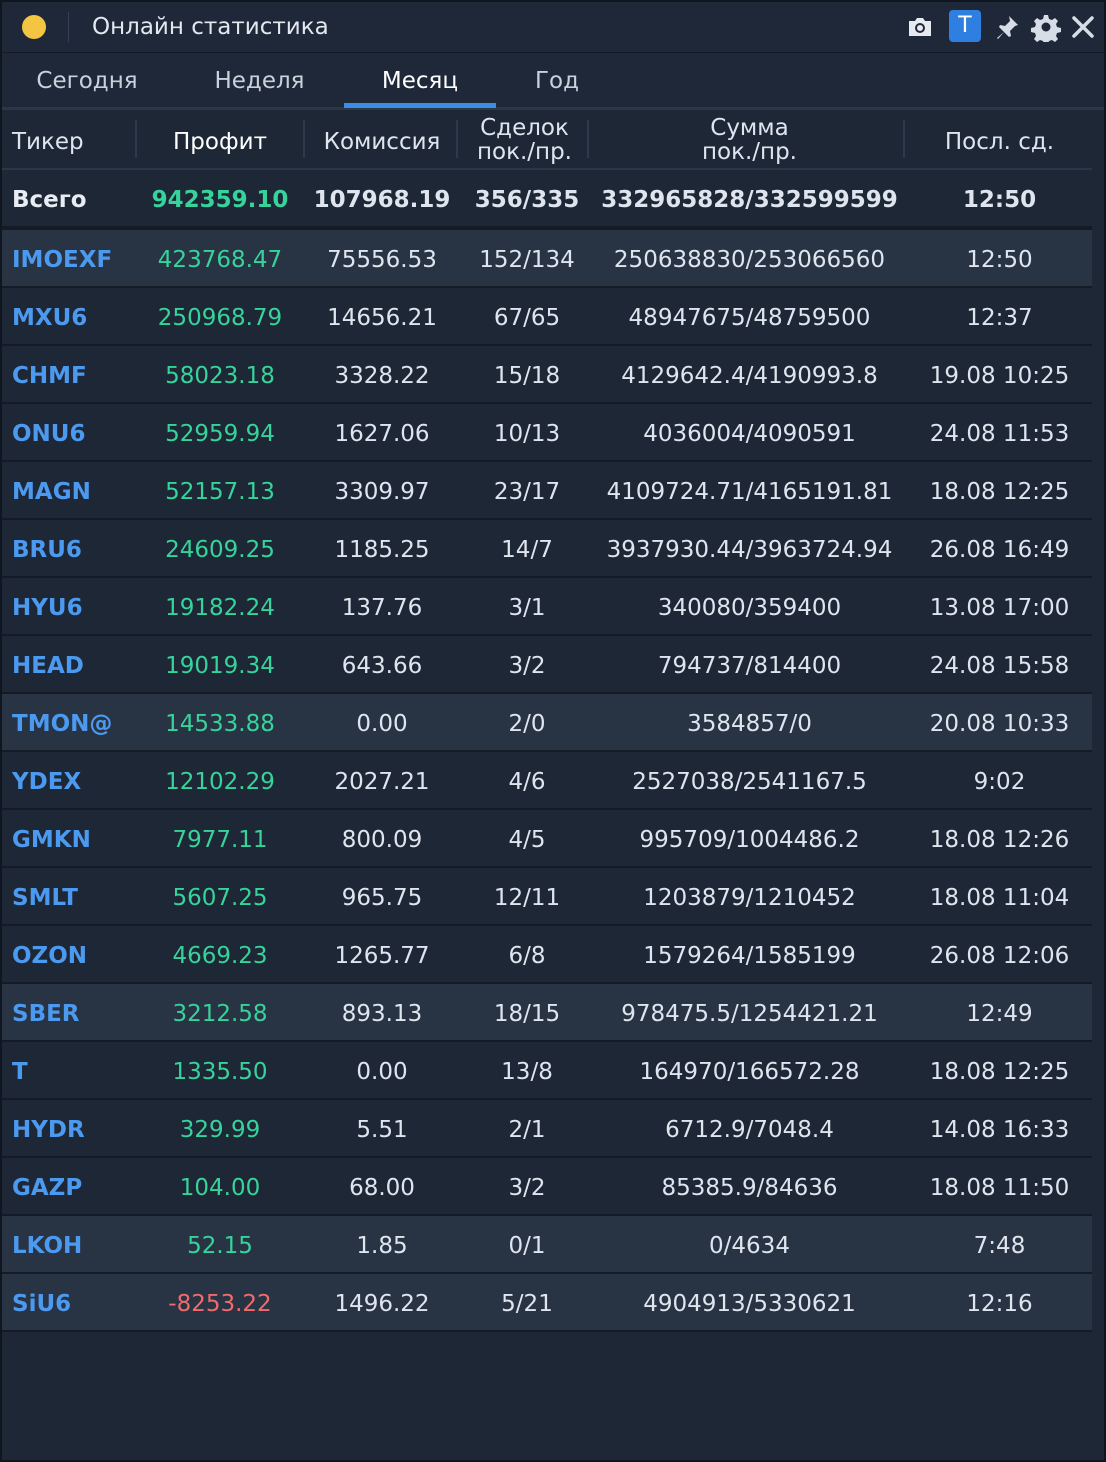  I want to click on fee-cell: 1.85, so click(382, 1246).